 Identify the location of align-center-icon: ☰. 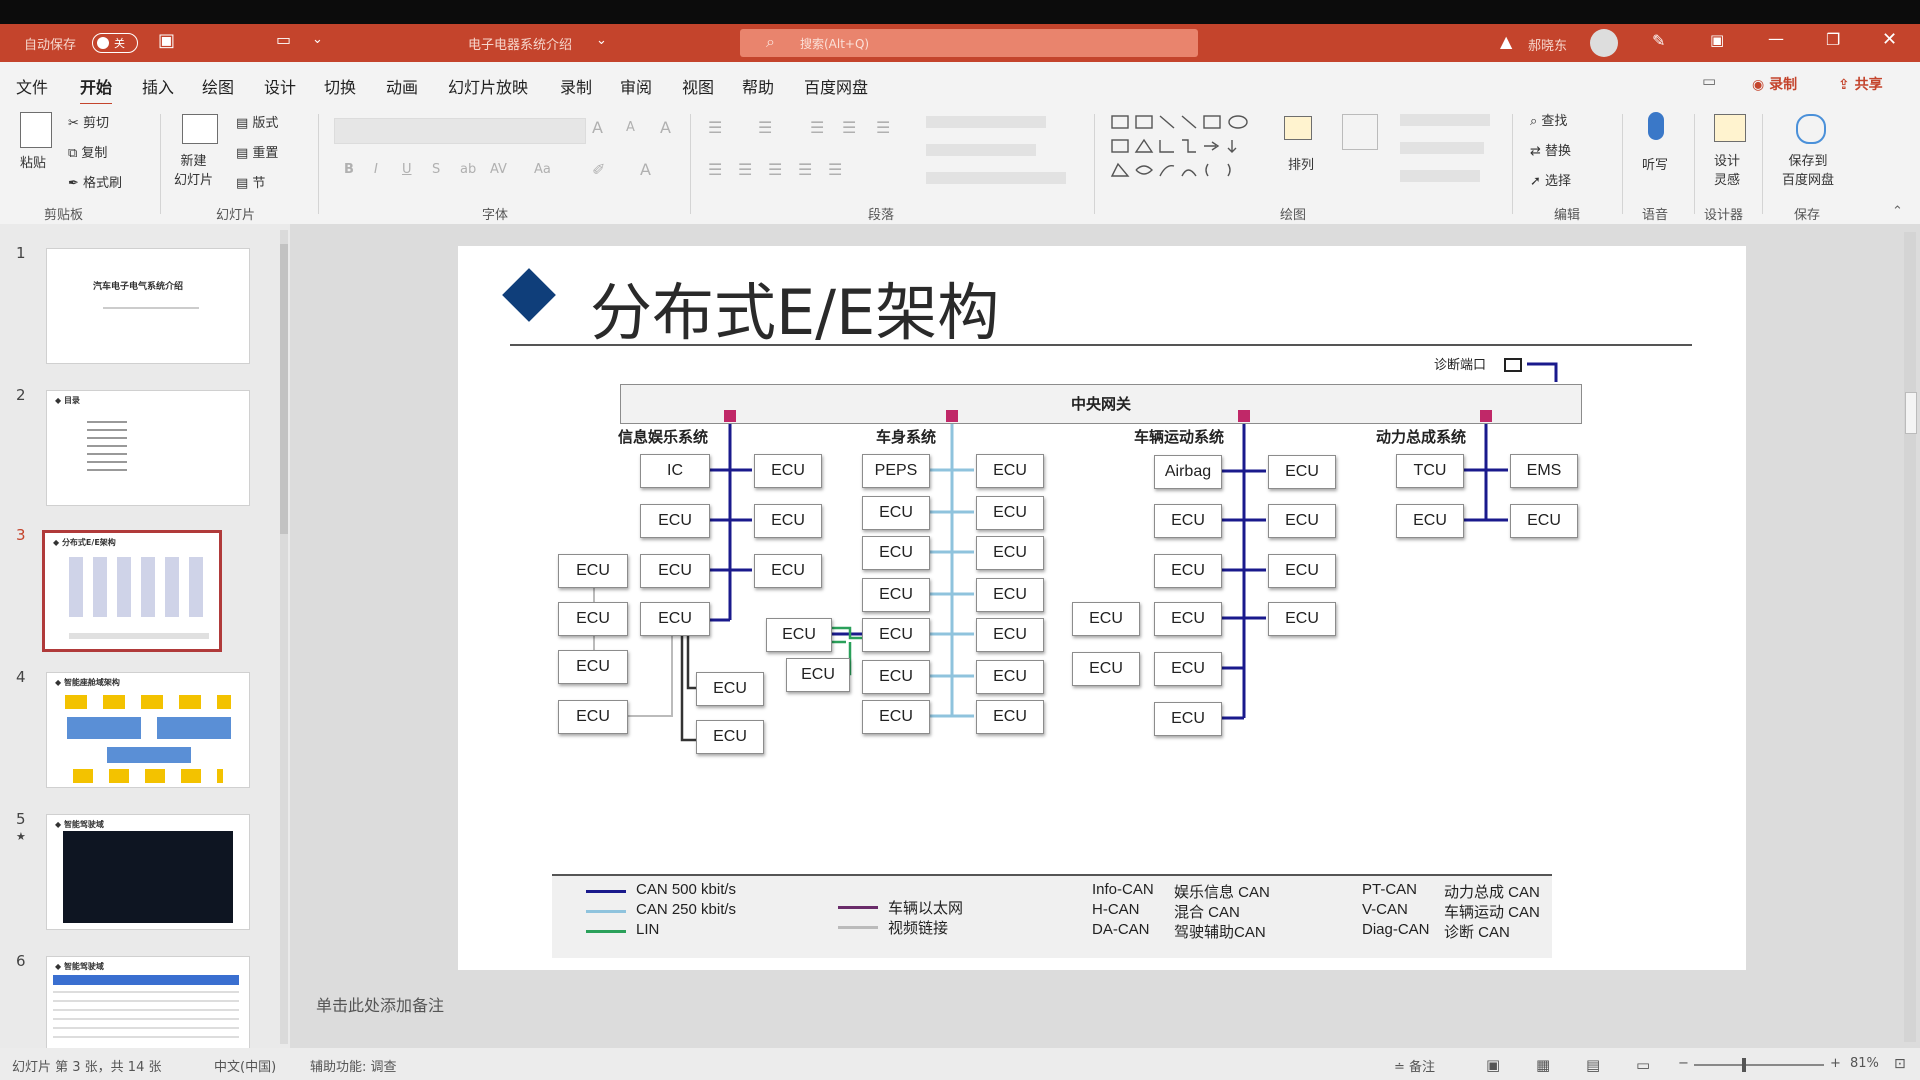
(745, 169).